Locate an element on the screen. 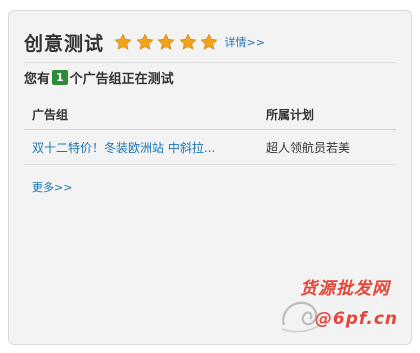 The image size is (420, 353). column-header-plan: 所属计划 is located at coordinates (290, 114).